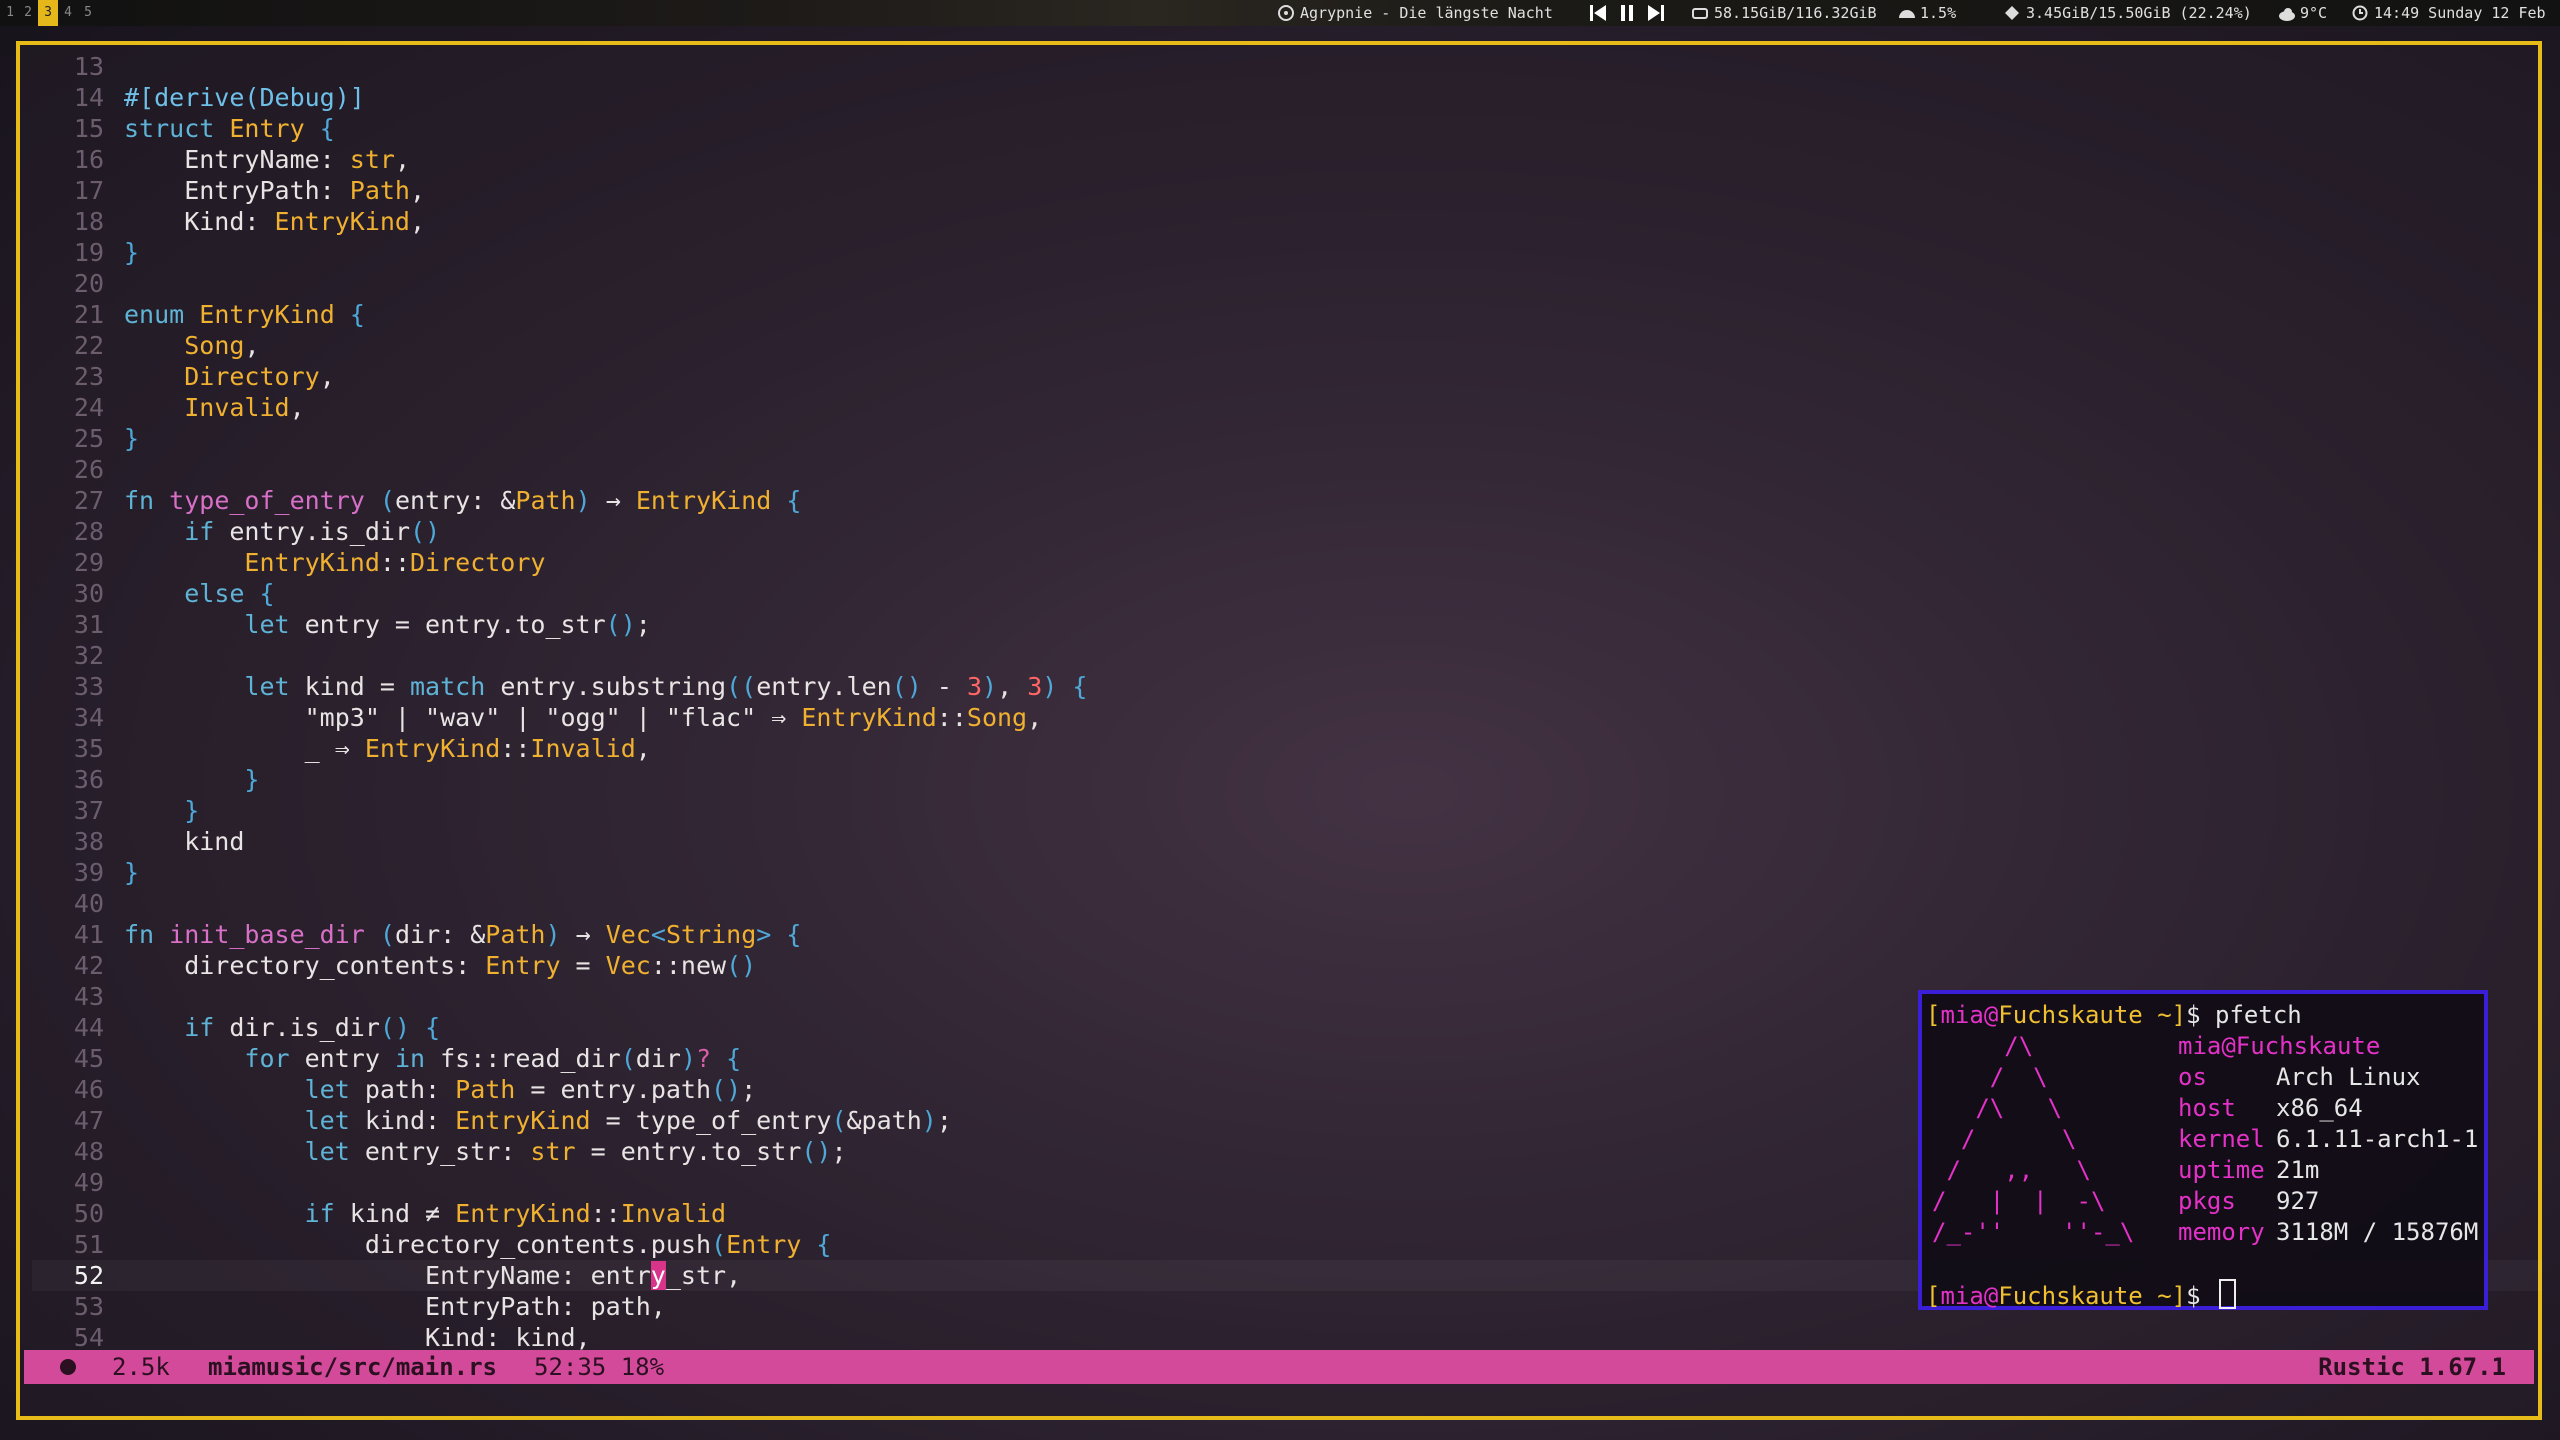 Image resolution: width=2560 pixels, height=1440 pixels. I want to click on line-number: 42, so click(88, 965).